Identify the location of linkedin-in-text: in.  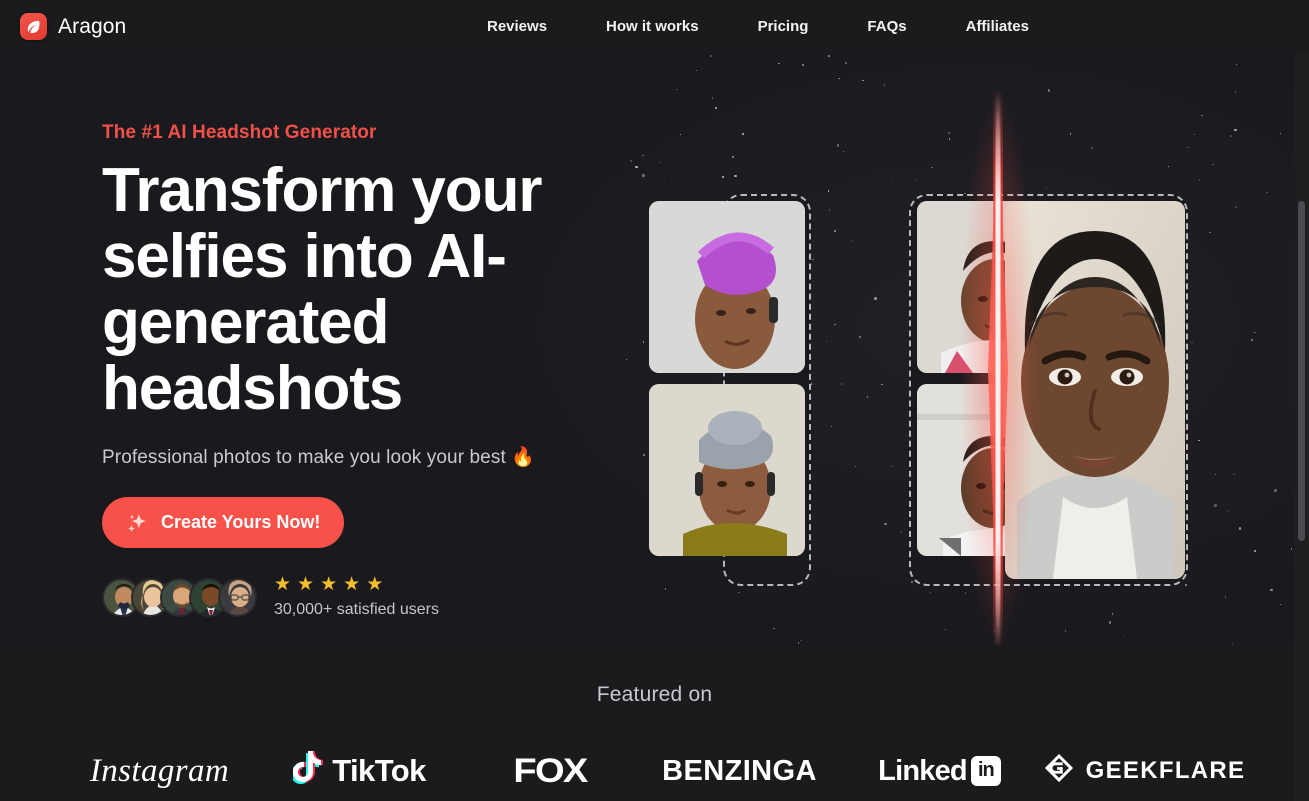
(986, 769).